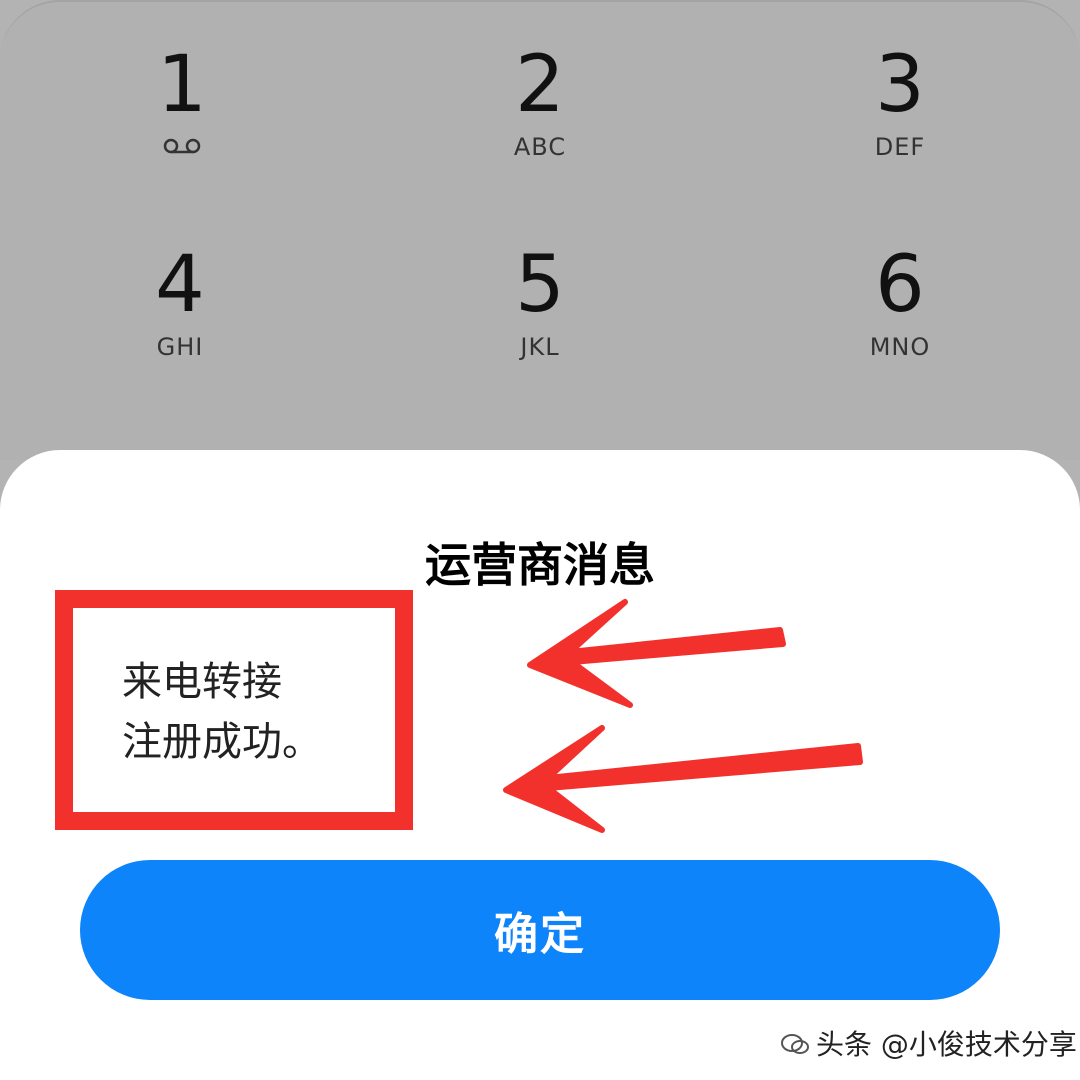 The width and height of the screenshot is (1080, 1080). Describe the element at coordinates (540, 85) in the screenshot. I see `dial-key-digit: 2` at that location.